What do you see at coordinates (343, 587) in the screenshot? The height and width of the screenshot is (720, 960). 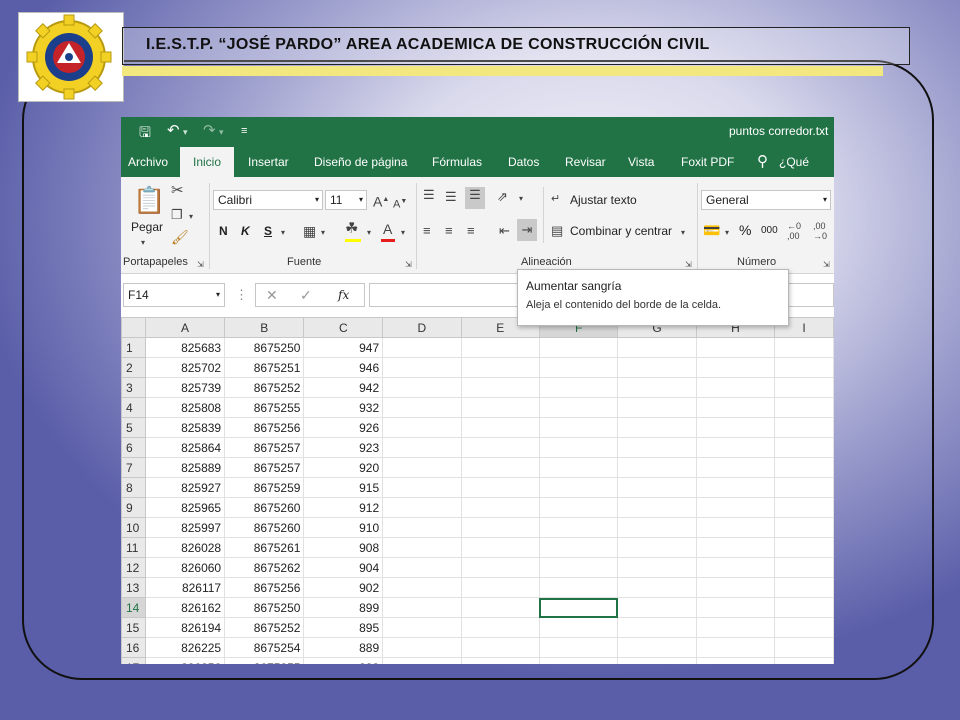 I see `cell-c: 902` at bounding box center [343, 587].